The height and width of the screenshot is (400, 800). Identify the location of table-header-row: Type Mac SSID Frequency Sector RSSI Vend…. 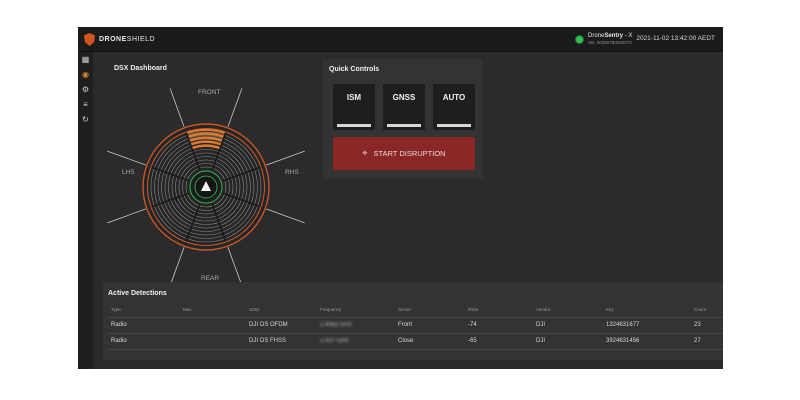
(415, 310).